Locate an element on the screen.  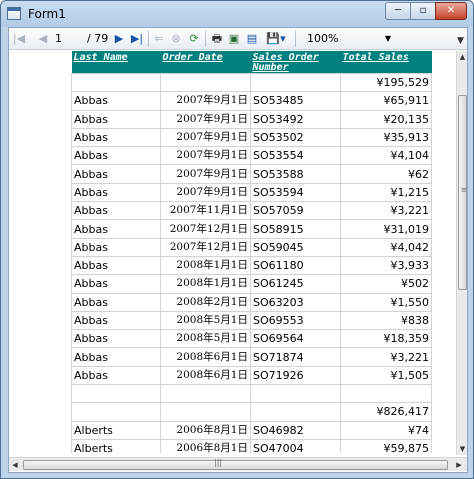
cell-sales-order-number: SO53554 is located at coordinates (295, 156).